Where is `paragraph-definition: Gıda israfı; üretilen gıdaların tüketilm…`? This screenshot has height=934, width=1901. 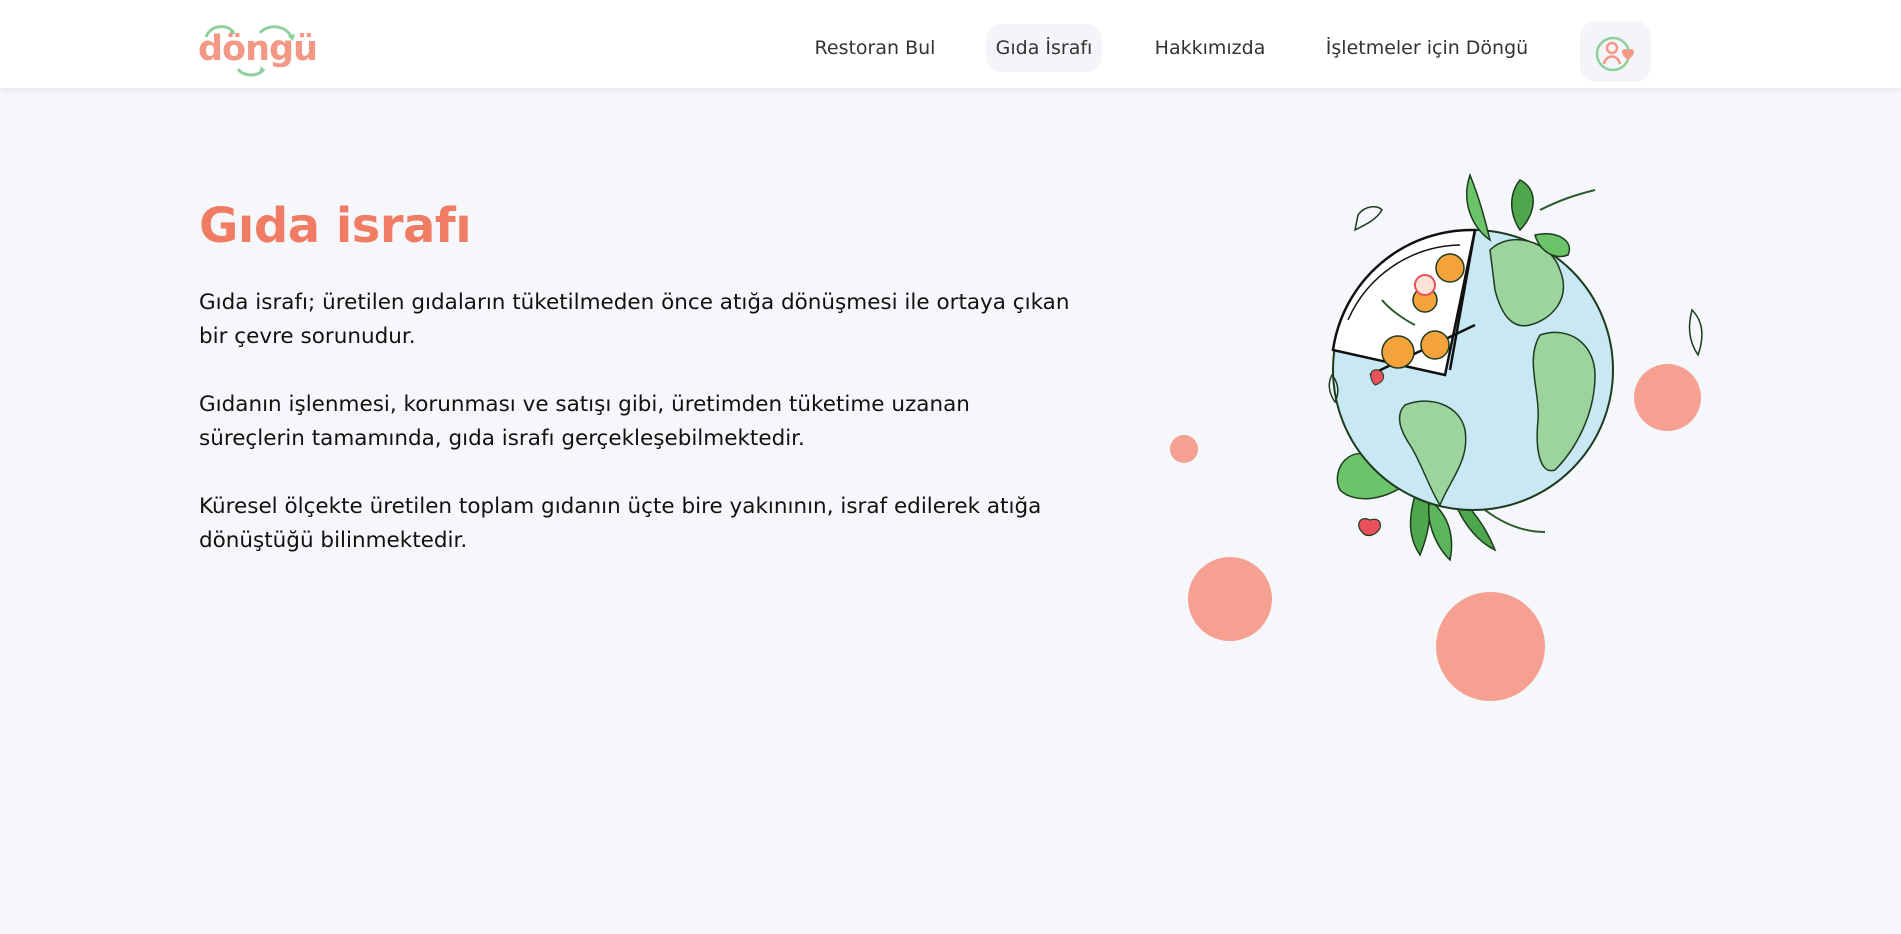 paragraph-definition: Gıda israfı; üretilen gıdaların tüketilm… is located at coordinates (634, 319).